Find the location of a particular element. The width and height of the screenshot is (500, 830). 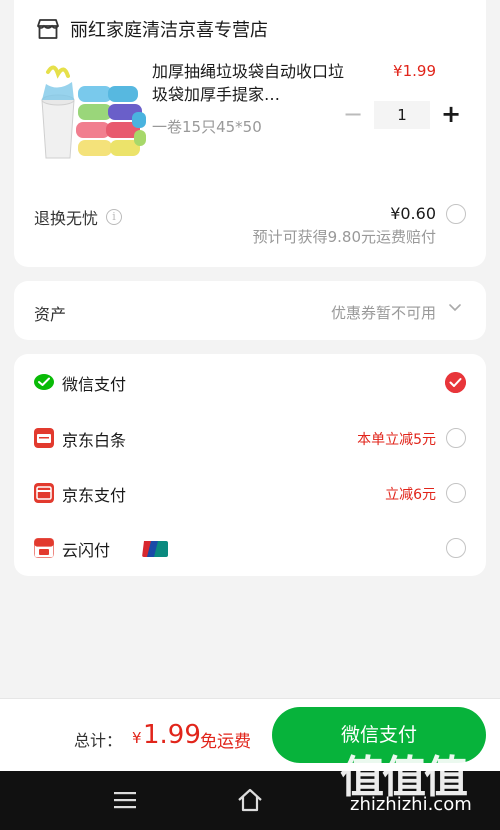

return-service-row: 退换无忧 i is located at coordinates (78, 217).